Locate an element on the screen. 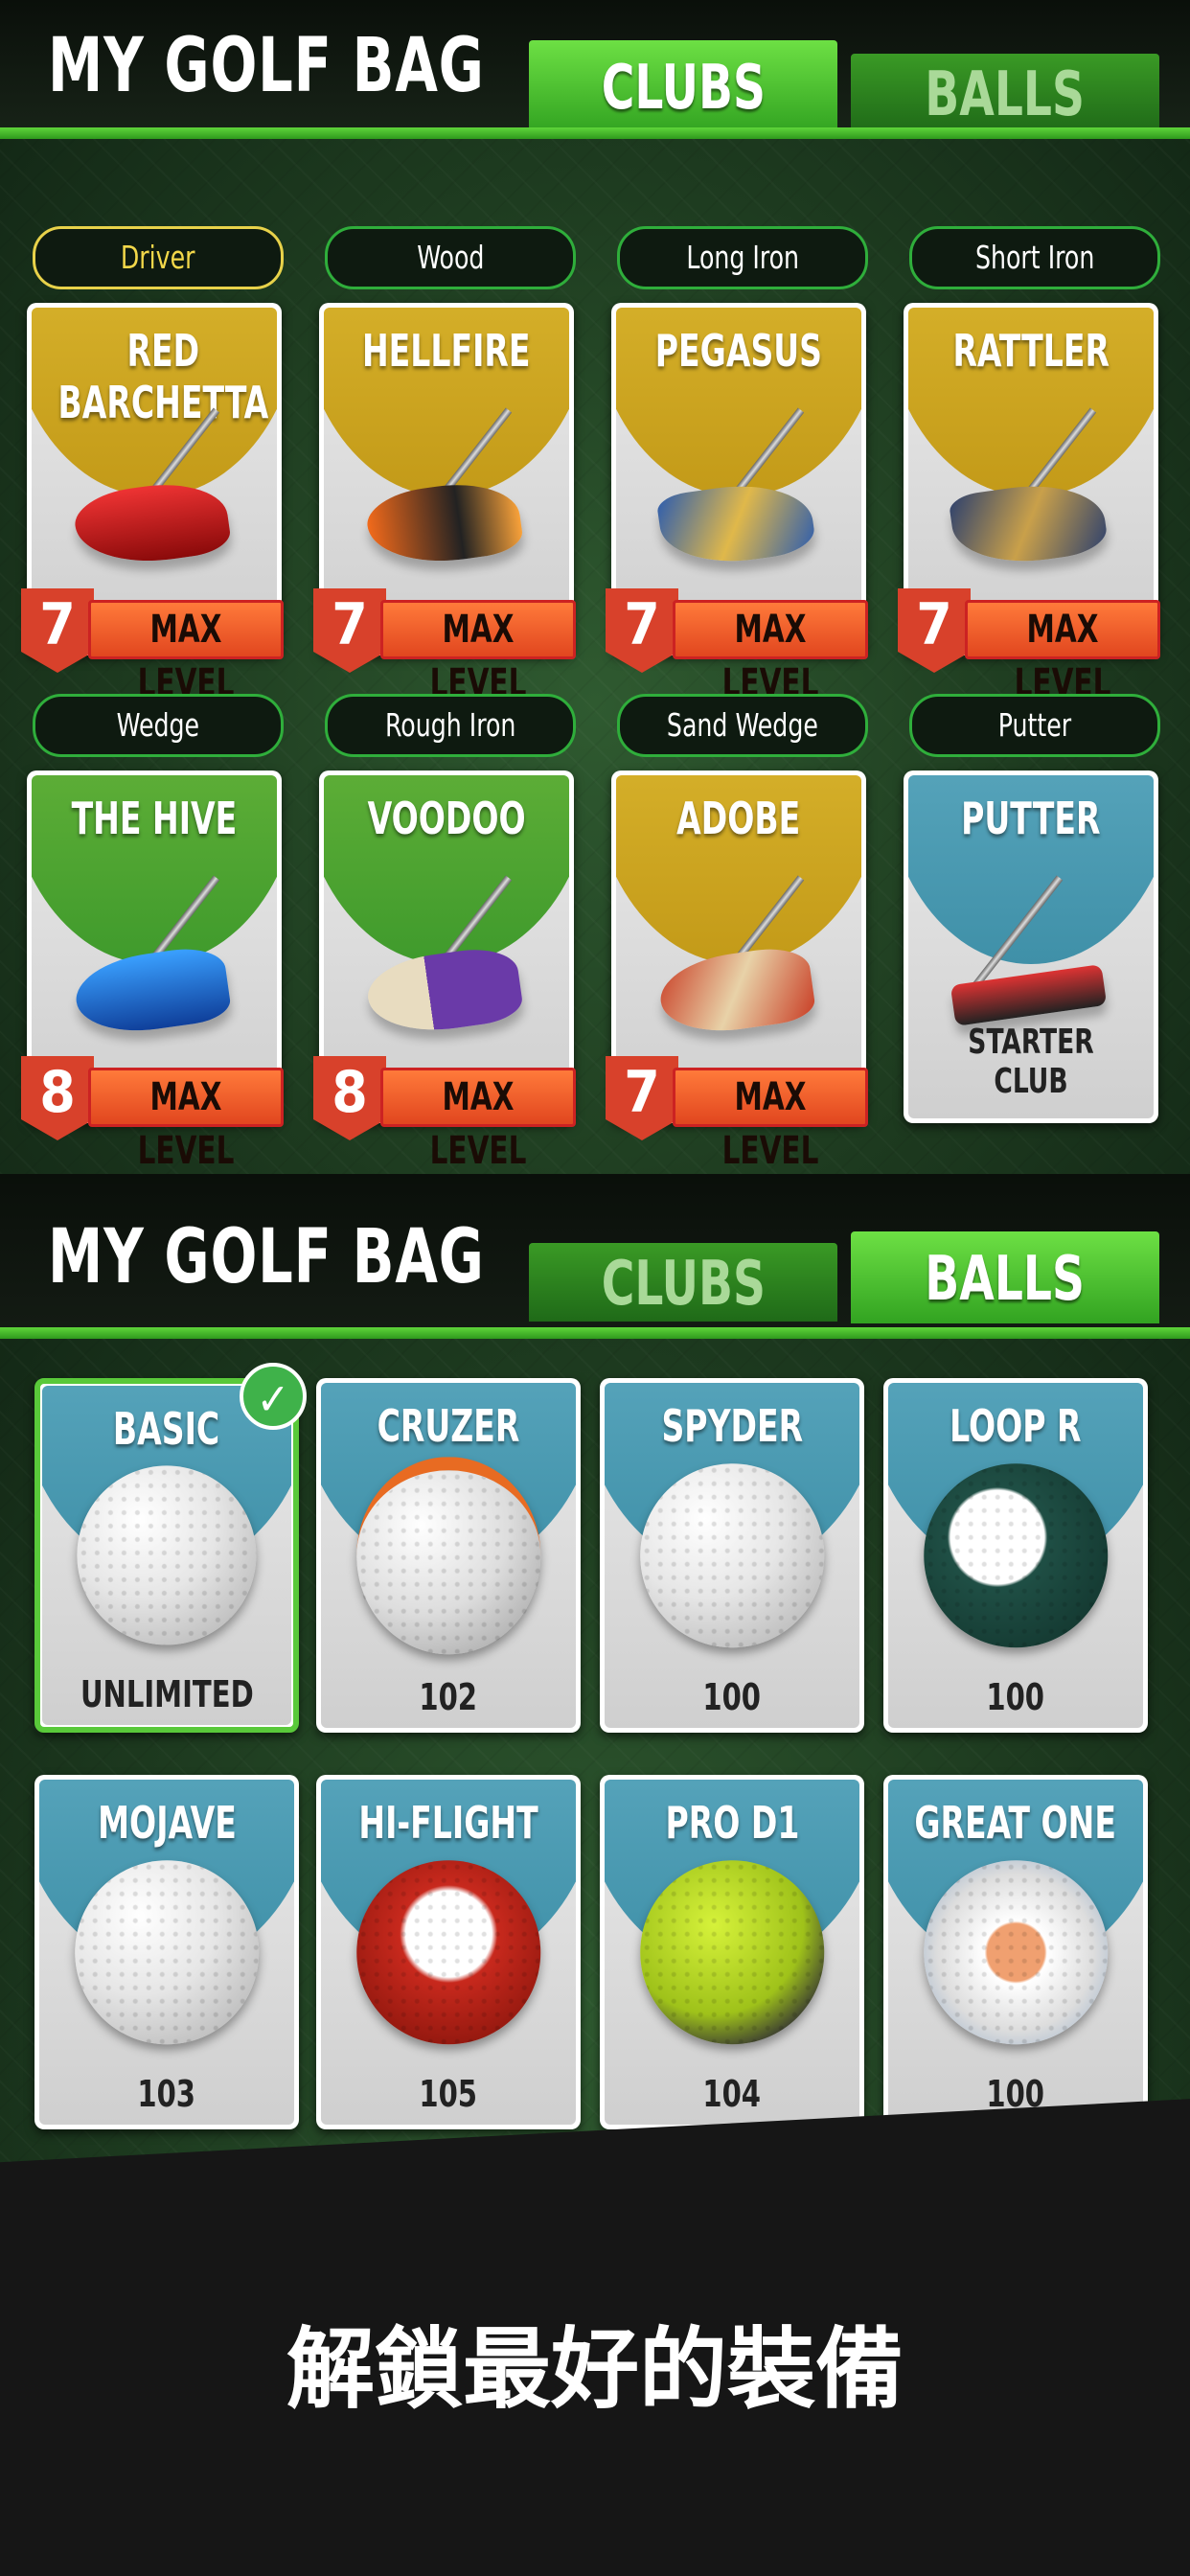 Image resolution: width=1190 pixels, height=2576 pixels. ball-card-pro-d1: PRO D1 104 is located at coordinates (732, 1952).